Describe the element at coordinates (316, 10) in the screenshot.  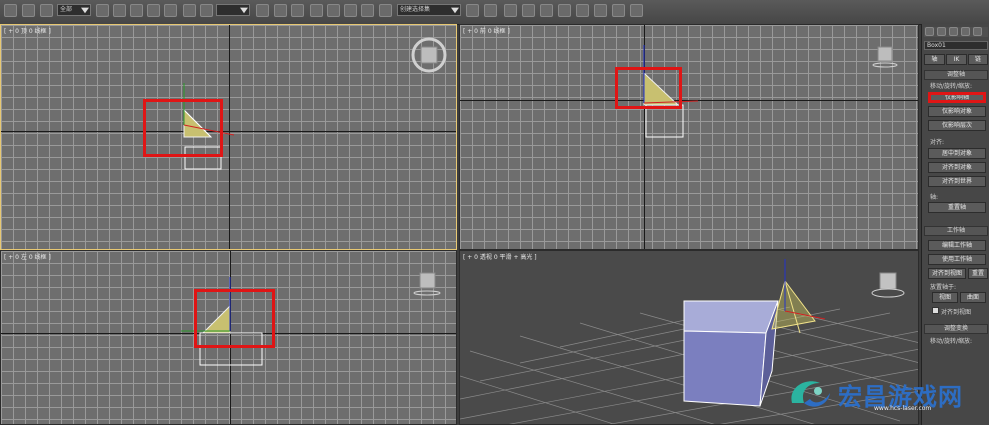
I see `snap-toggle-icon` at that location.